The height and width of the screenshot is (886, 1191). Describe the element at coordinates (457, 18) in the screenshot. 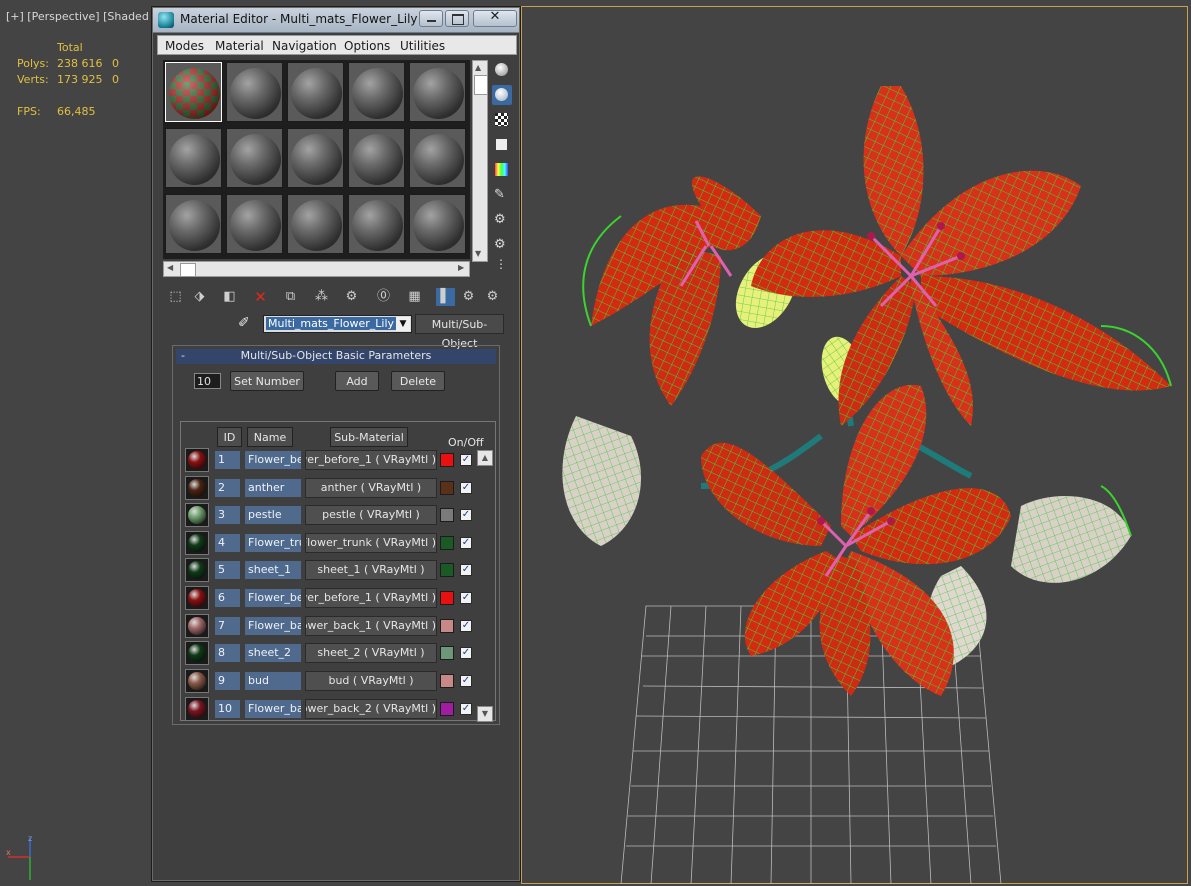

I see `maximize-button` at that location.